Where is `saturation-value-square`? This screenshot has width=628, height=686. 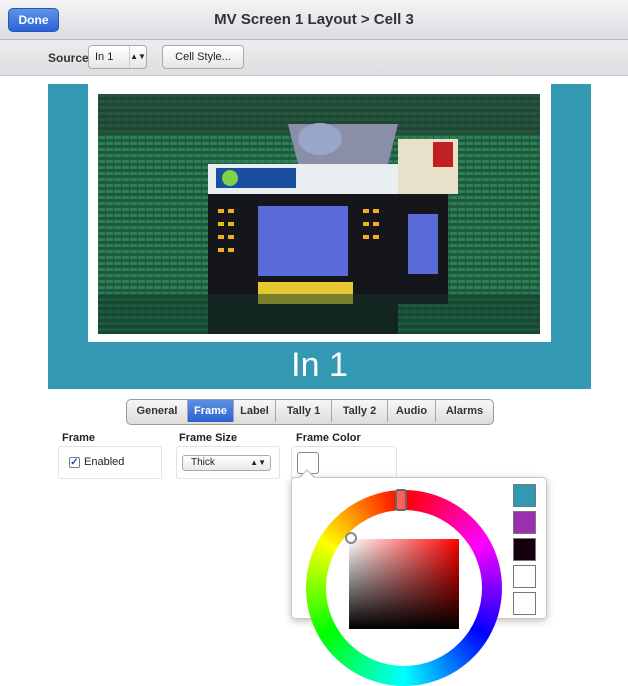 saturation-value-square is located at coordinates (404, 584).